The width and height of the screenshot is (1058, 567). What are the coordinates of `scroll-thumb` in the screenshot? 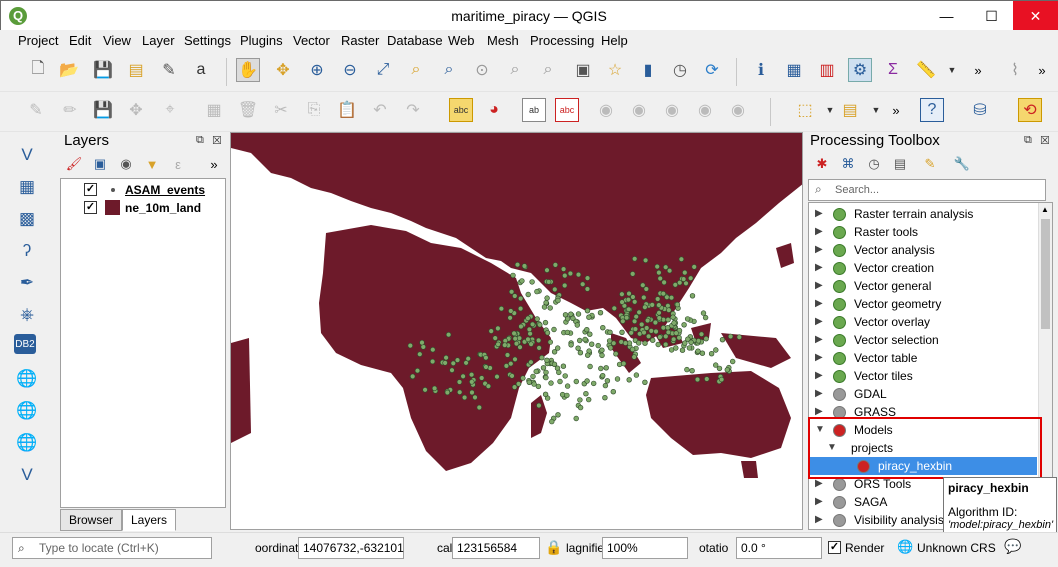 It's located at (1045, 274).